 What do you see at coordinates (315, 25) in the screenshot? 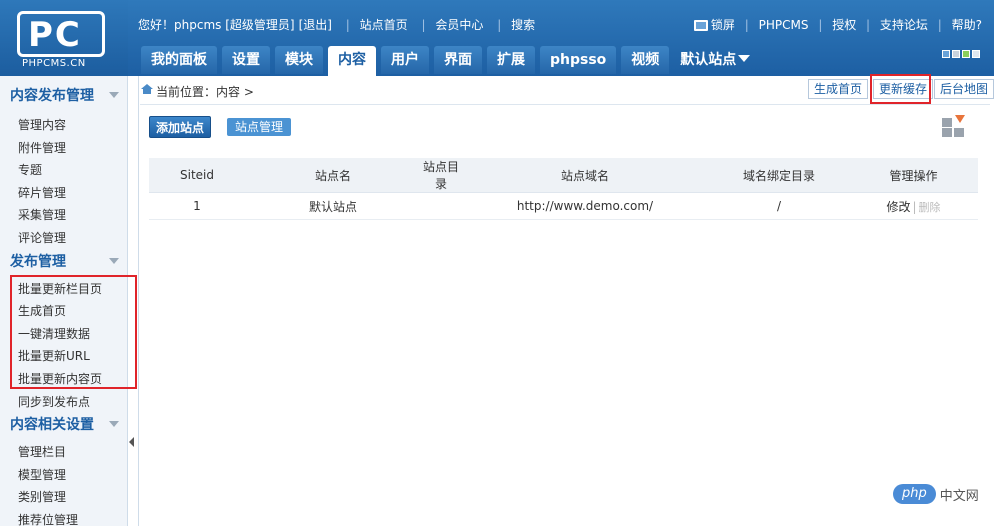
I see `logout-link: [退出]` at bounding box center [315, 25].